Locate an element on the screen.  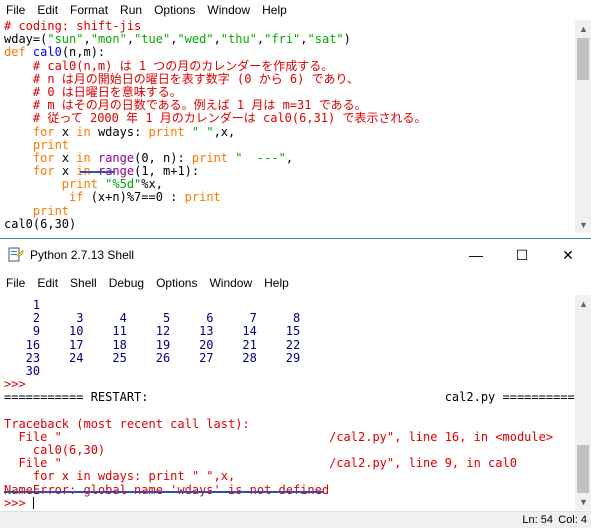
status-line: Ln: 54 is located at coordinates (537, 520).